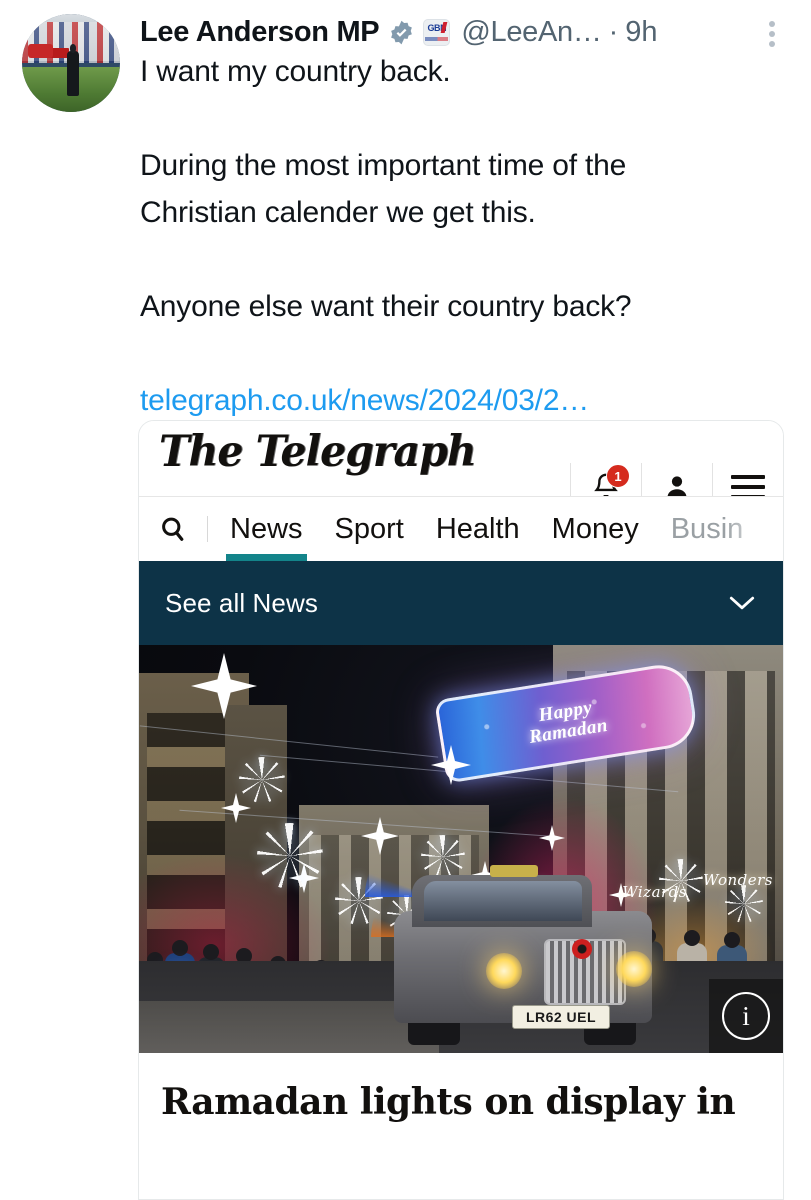 The height and width of the screenshot is (1200, 811). I want to click on article-headline: Ramadan lights on display in, so click(461, 1089).